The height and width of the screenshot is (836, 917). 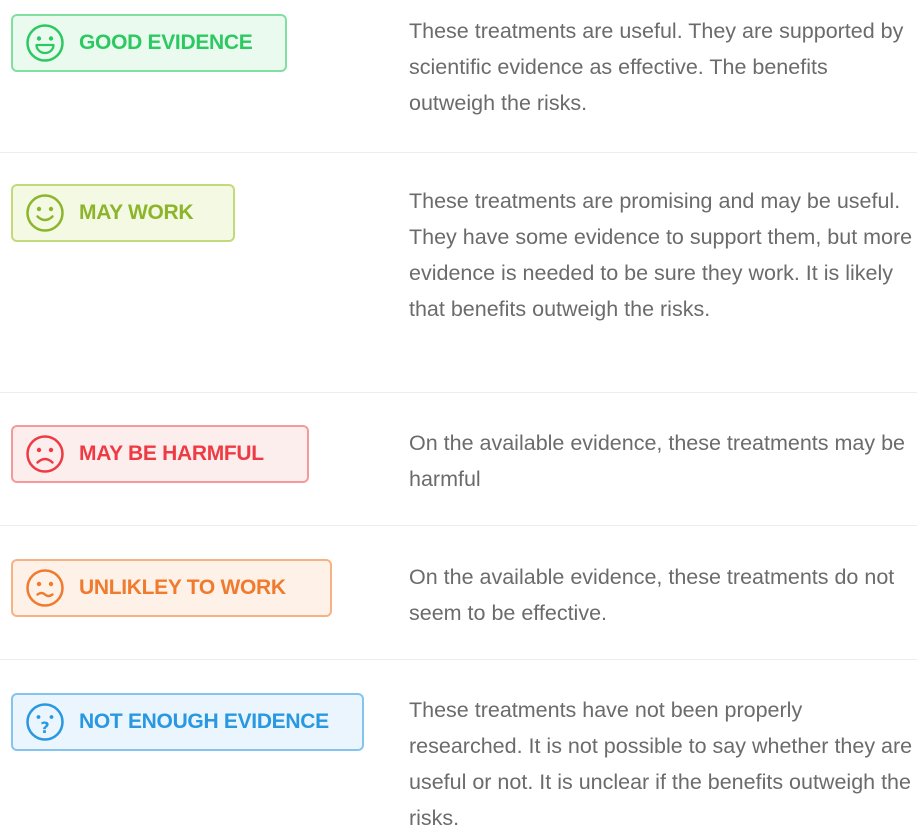 What do you see at coordinates (166, 42) in the screenshot?
I see `badge-label: GOOD EVIDENCE` at bounding box center [166, 42].